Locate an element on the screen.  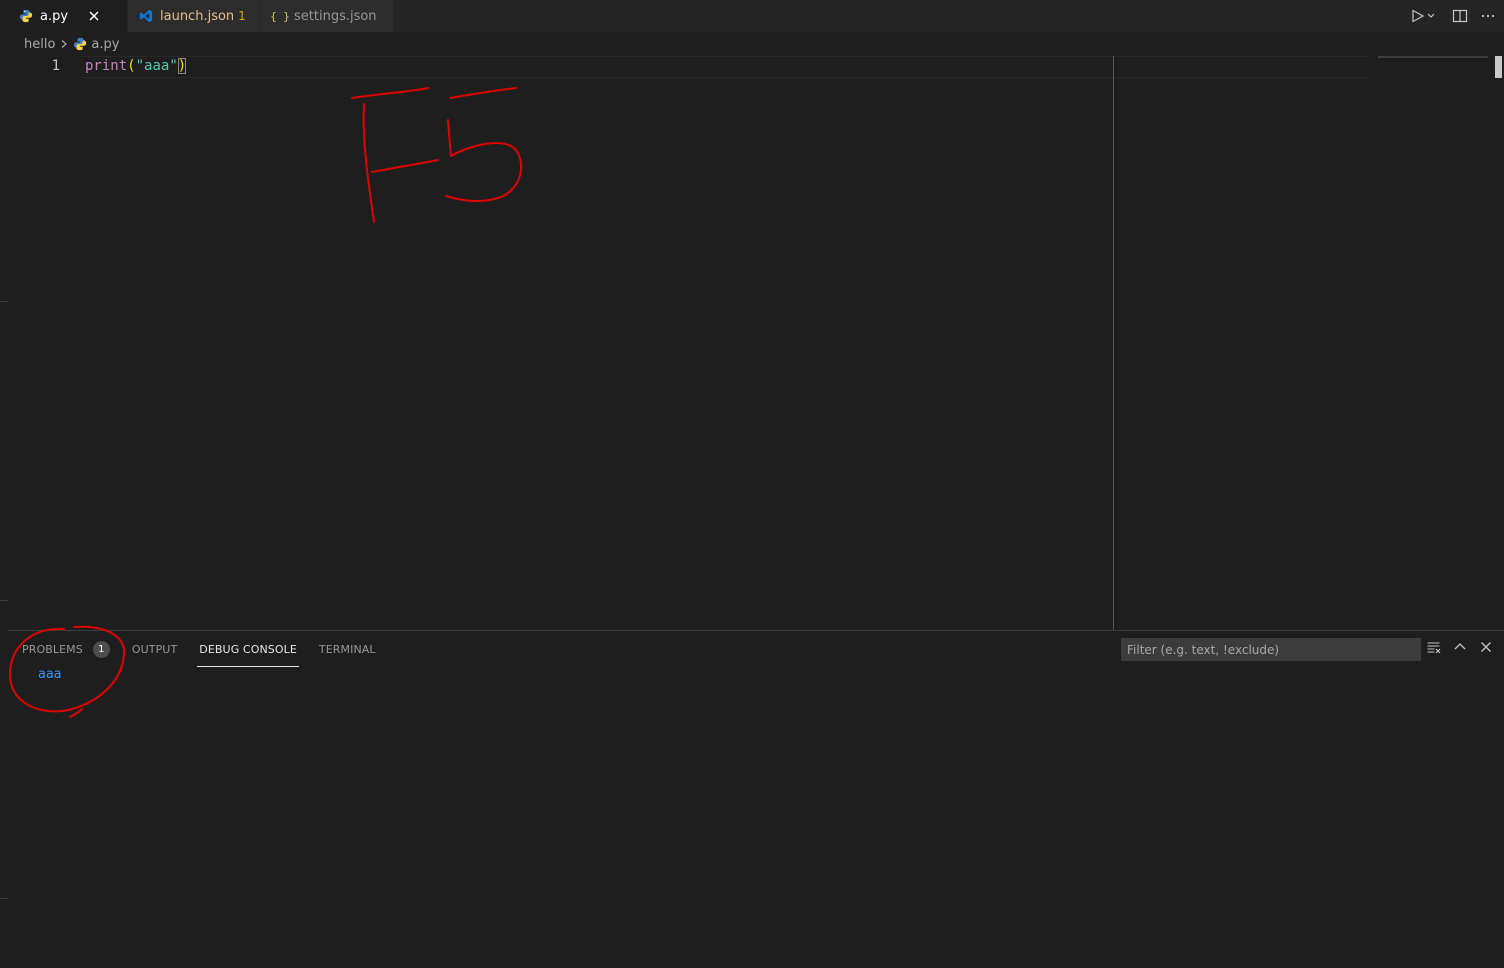
tab-a-py: a.py is located at coordinates (68, 16).